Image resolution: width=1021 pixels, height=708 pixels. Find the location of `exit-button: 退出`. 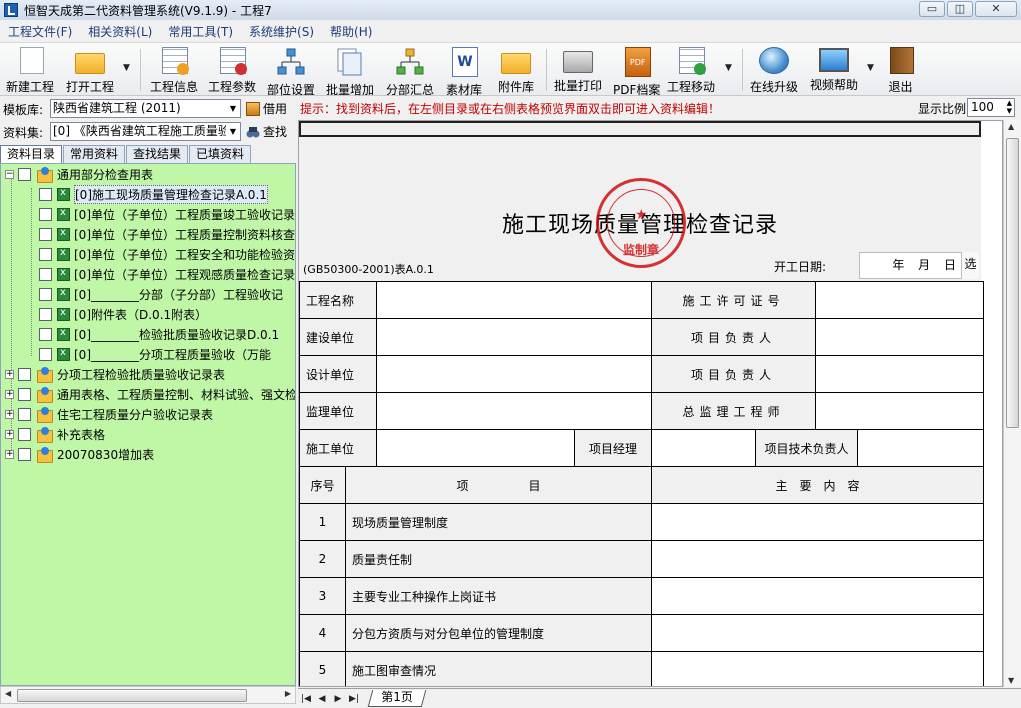

exit-button: 退出 is located at coordinates (900, 70).